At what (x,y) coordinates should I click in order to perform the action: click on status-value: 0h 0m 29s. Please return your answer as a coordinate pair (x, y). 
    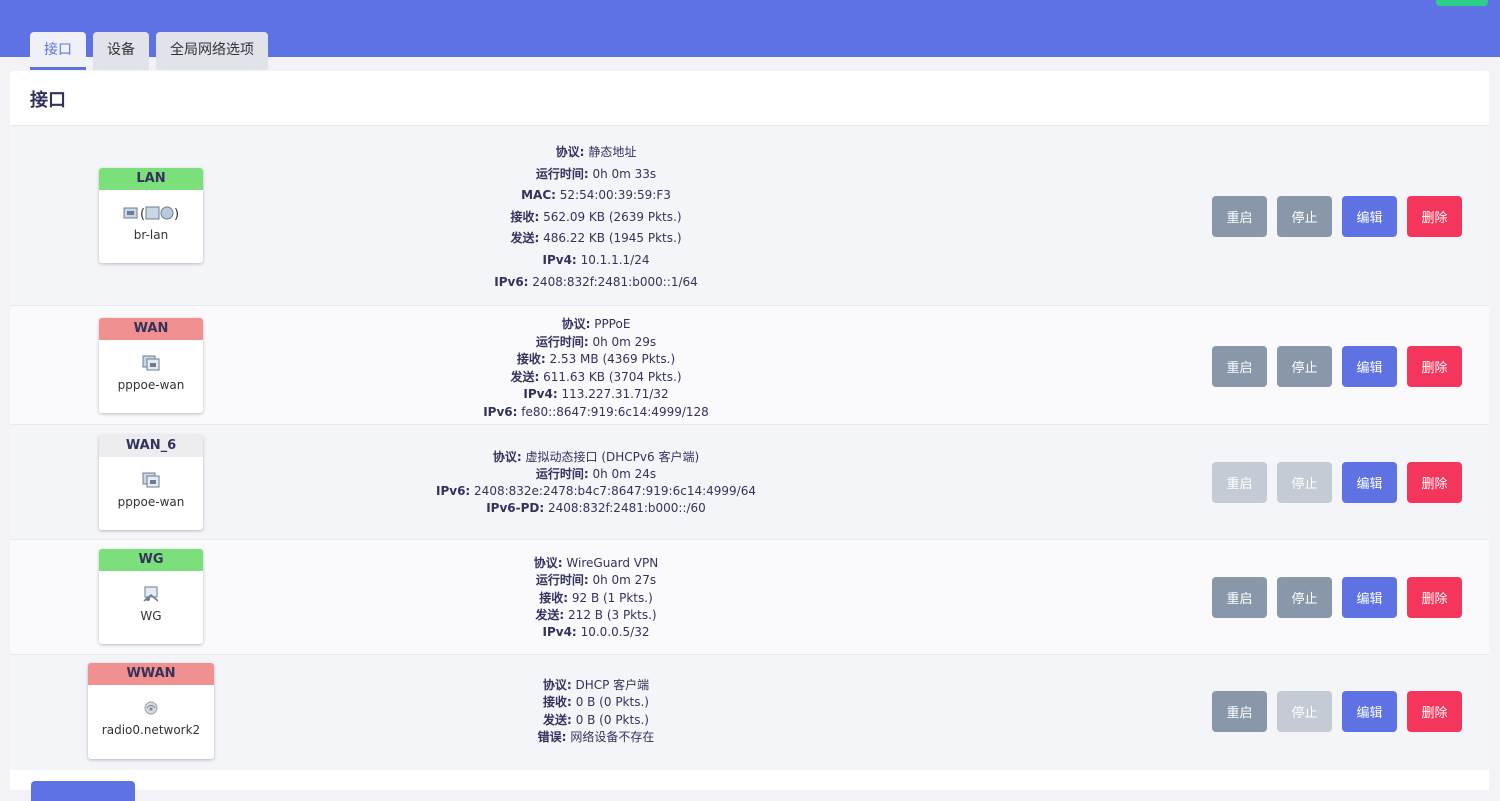
    Looking at the image, I should click on (624, 341).